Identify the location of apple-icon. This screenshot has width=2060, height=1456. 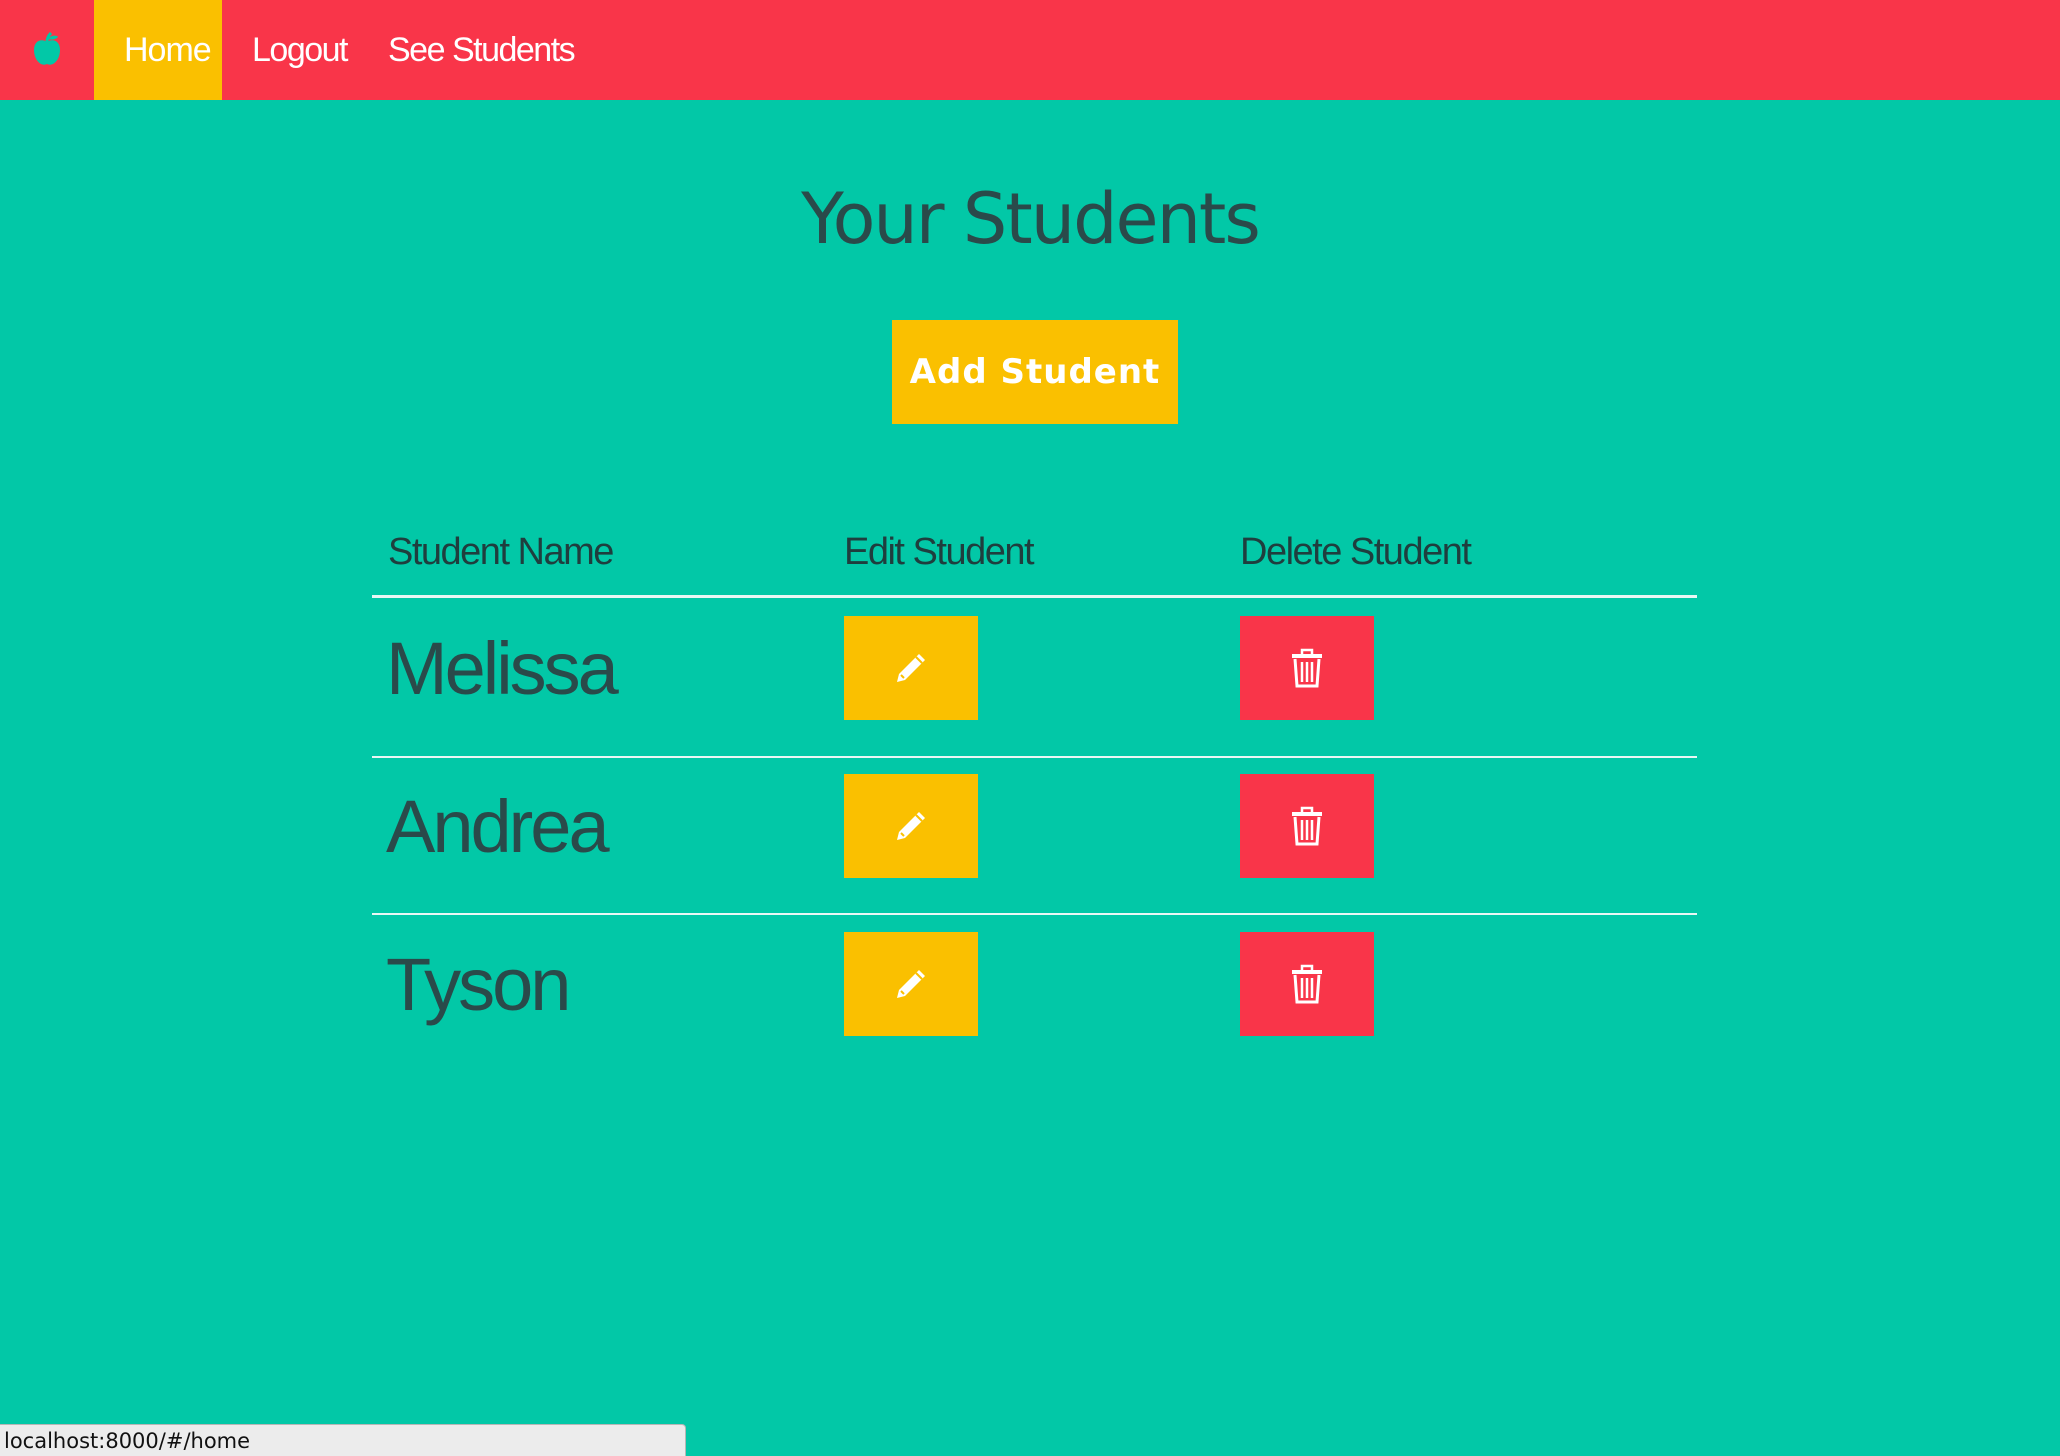
(47, 48).